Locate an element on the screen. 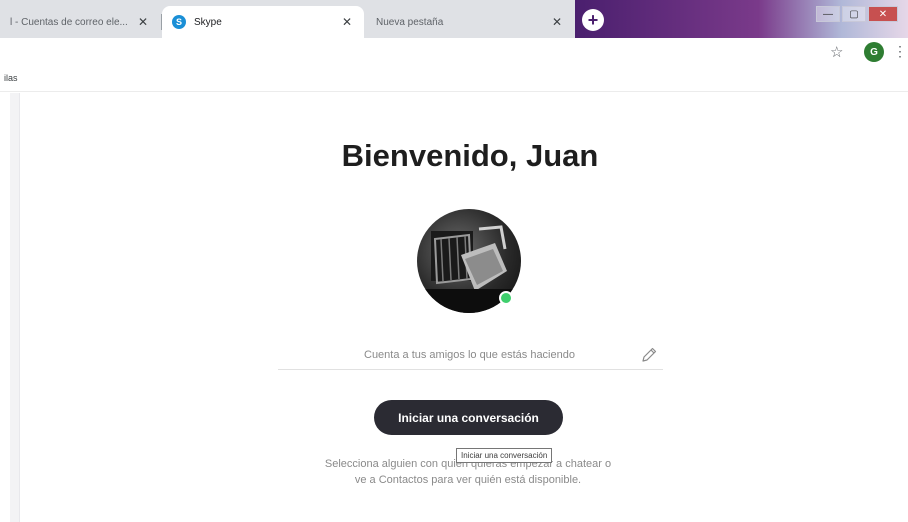  minimize-button: — is located at coordinates (828, 14).